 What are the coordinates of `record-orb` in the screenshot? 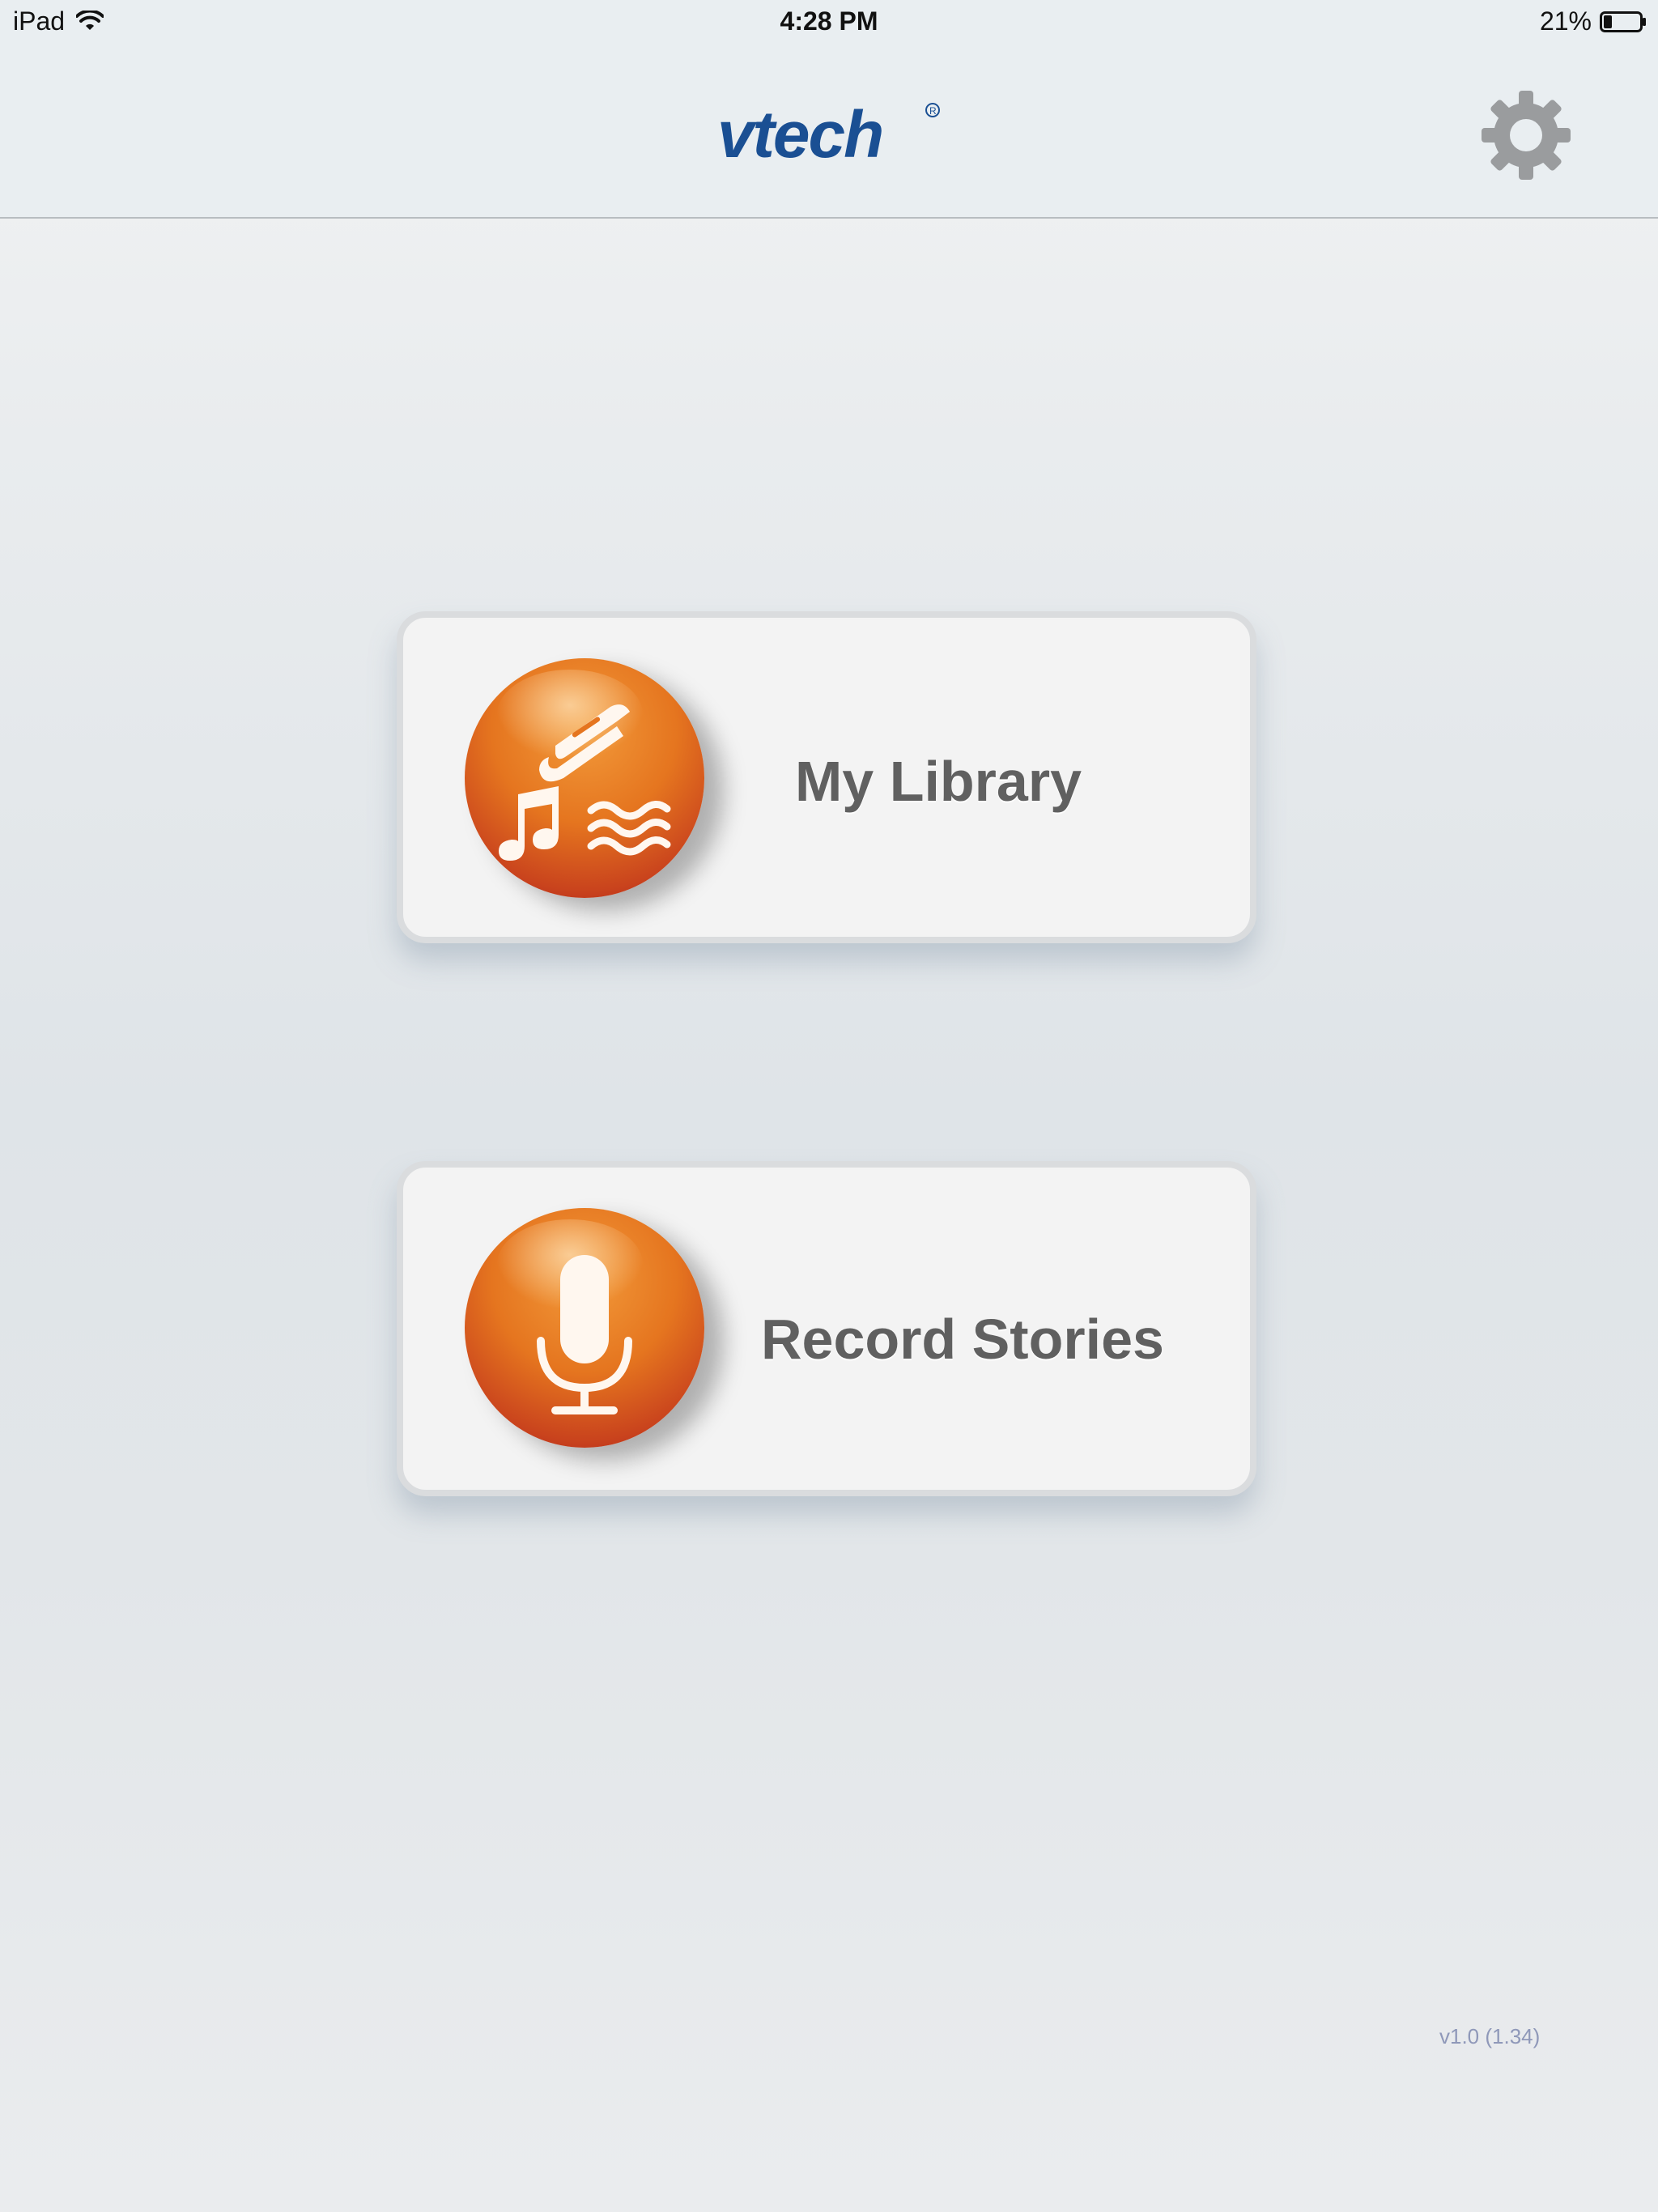 It's located at (584, 1328).